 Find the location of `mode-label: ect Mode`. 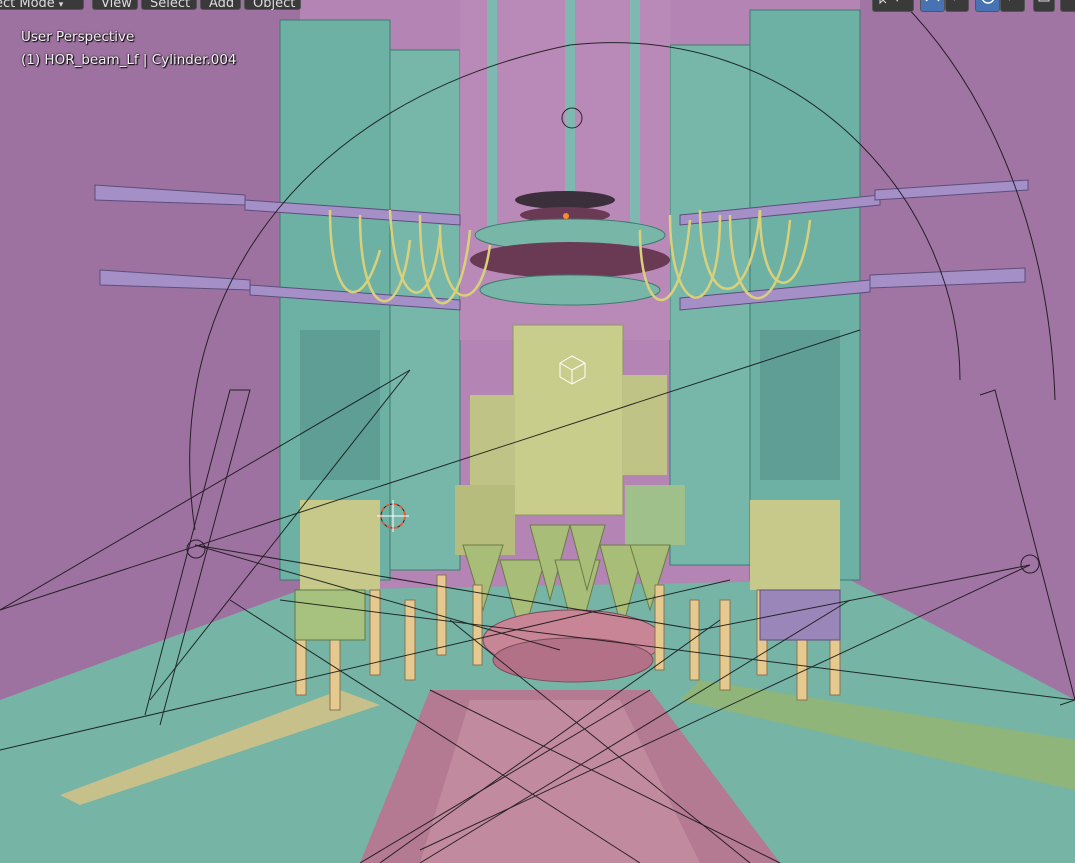

mode-label: ect Mode is located at coordinates (27, 5).